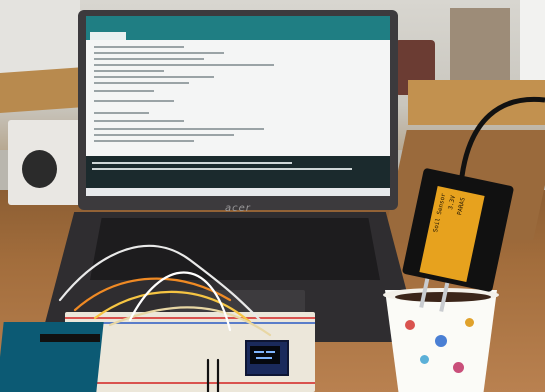 The image size is (545, 392). I want to click on sensor-cable, so click(502, 136).